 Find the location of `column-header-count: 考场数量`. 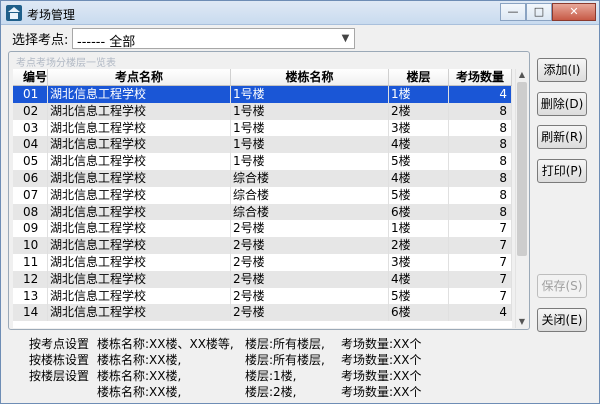

column-header-count: 考场数量 is located at coordinates (480, 77).